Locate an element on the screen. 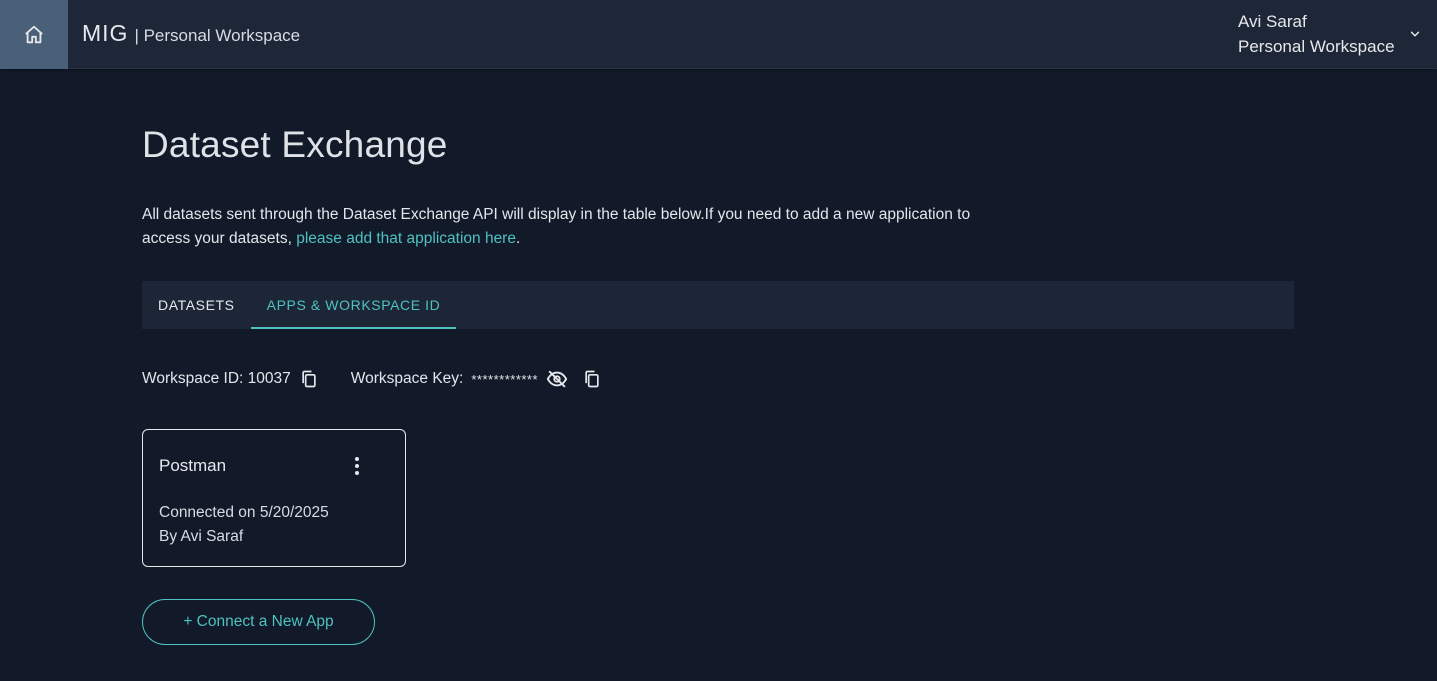 The image size is (1437, 681). page-title: Dataset Exchange is located at coordinates (295, 144).